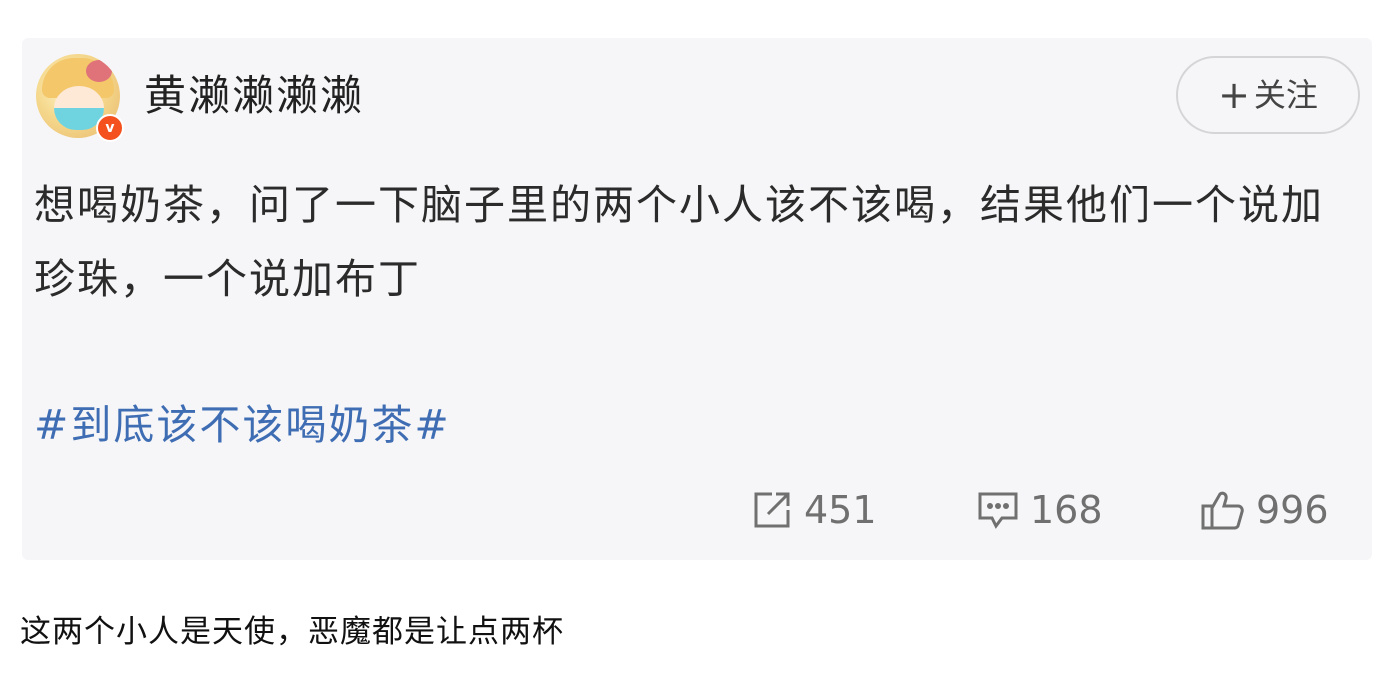 Image resolution: width=1390 pixels, height=700 pixels. I want to click on like-button: 996, so click(1264, 510).